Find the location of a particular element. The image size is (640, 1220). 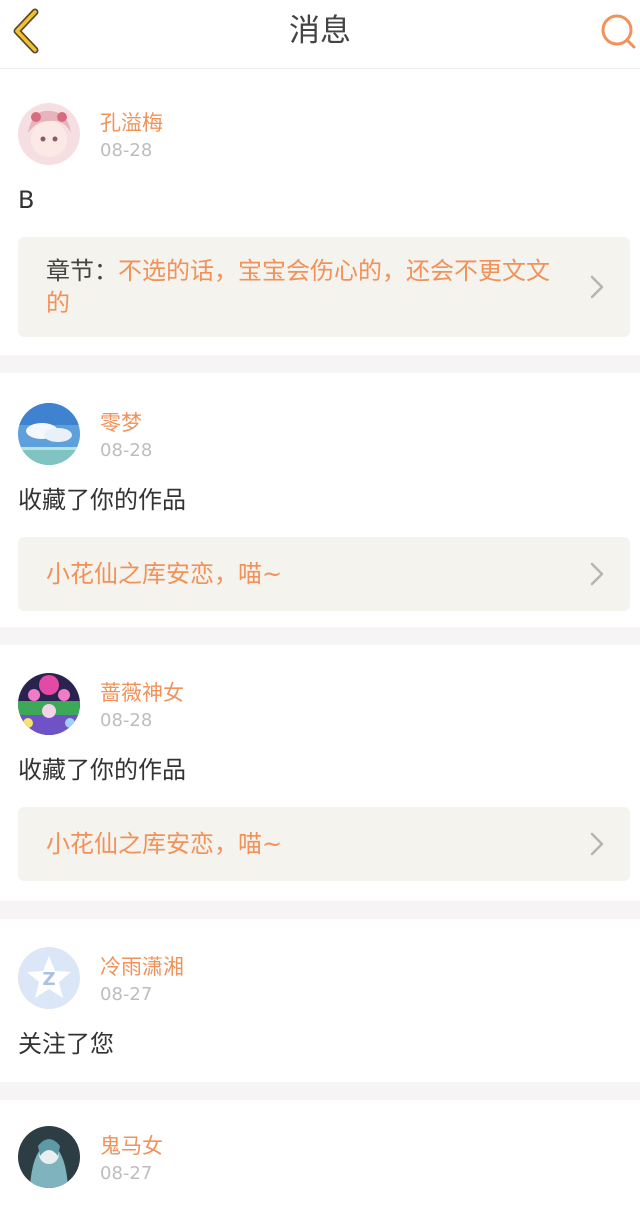

message-card: 鬼马女 08-27 is located at coordinates (320, 1160).